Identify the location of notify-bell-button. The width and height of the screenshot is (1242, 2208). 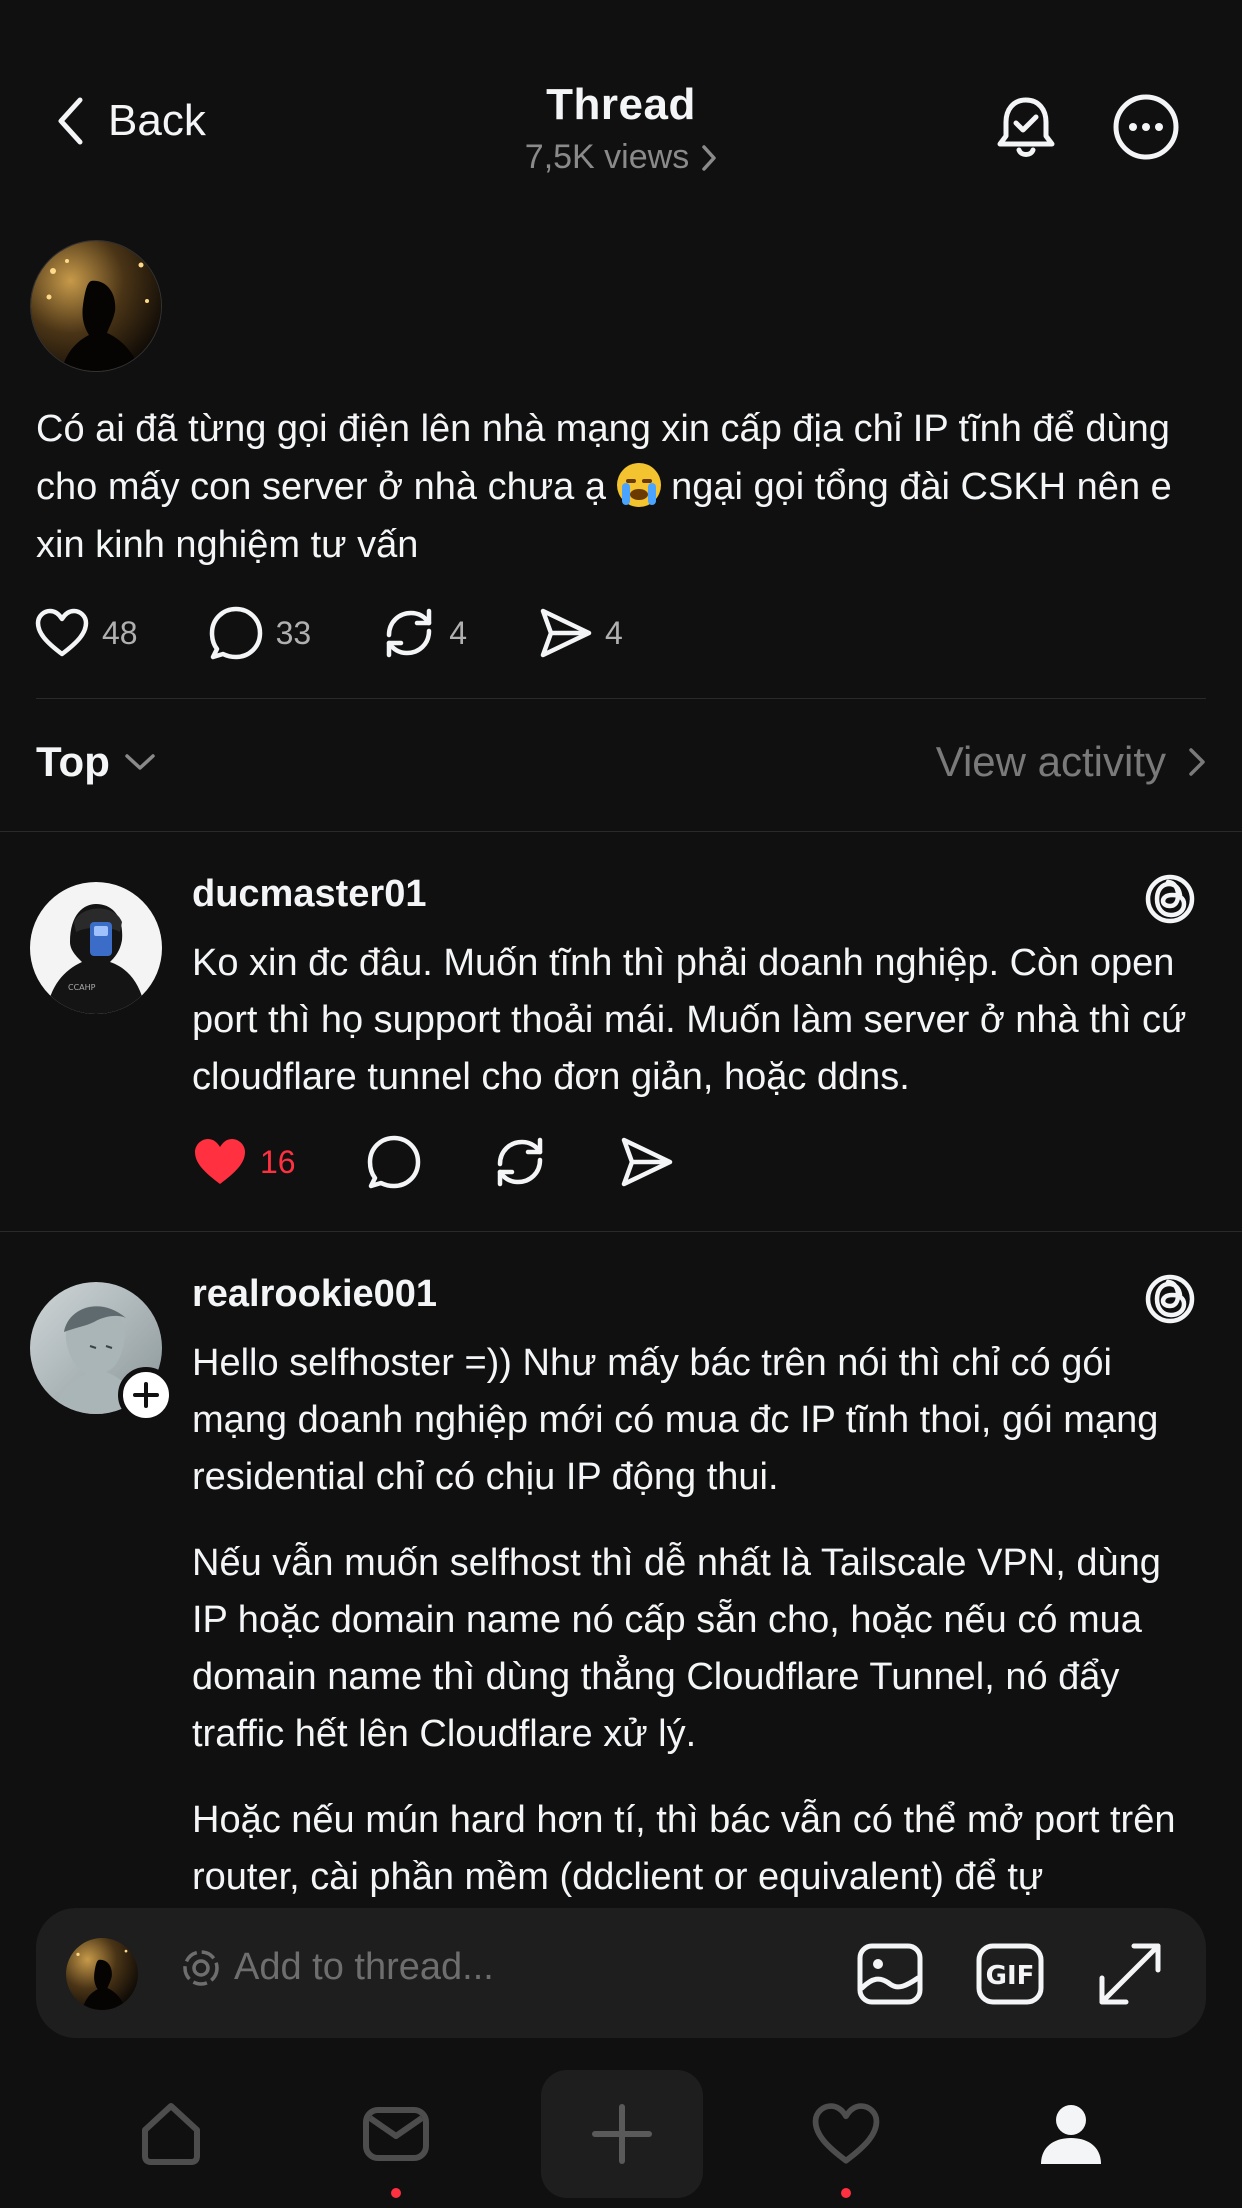
(1026, 127).